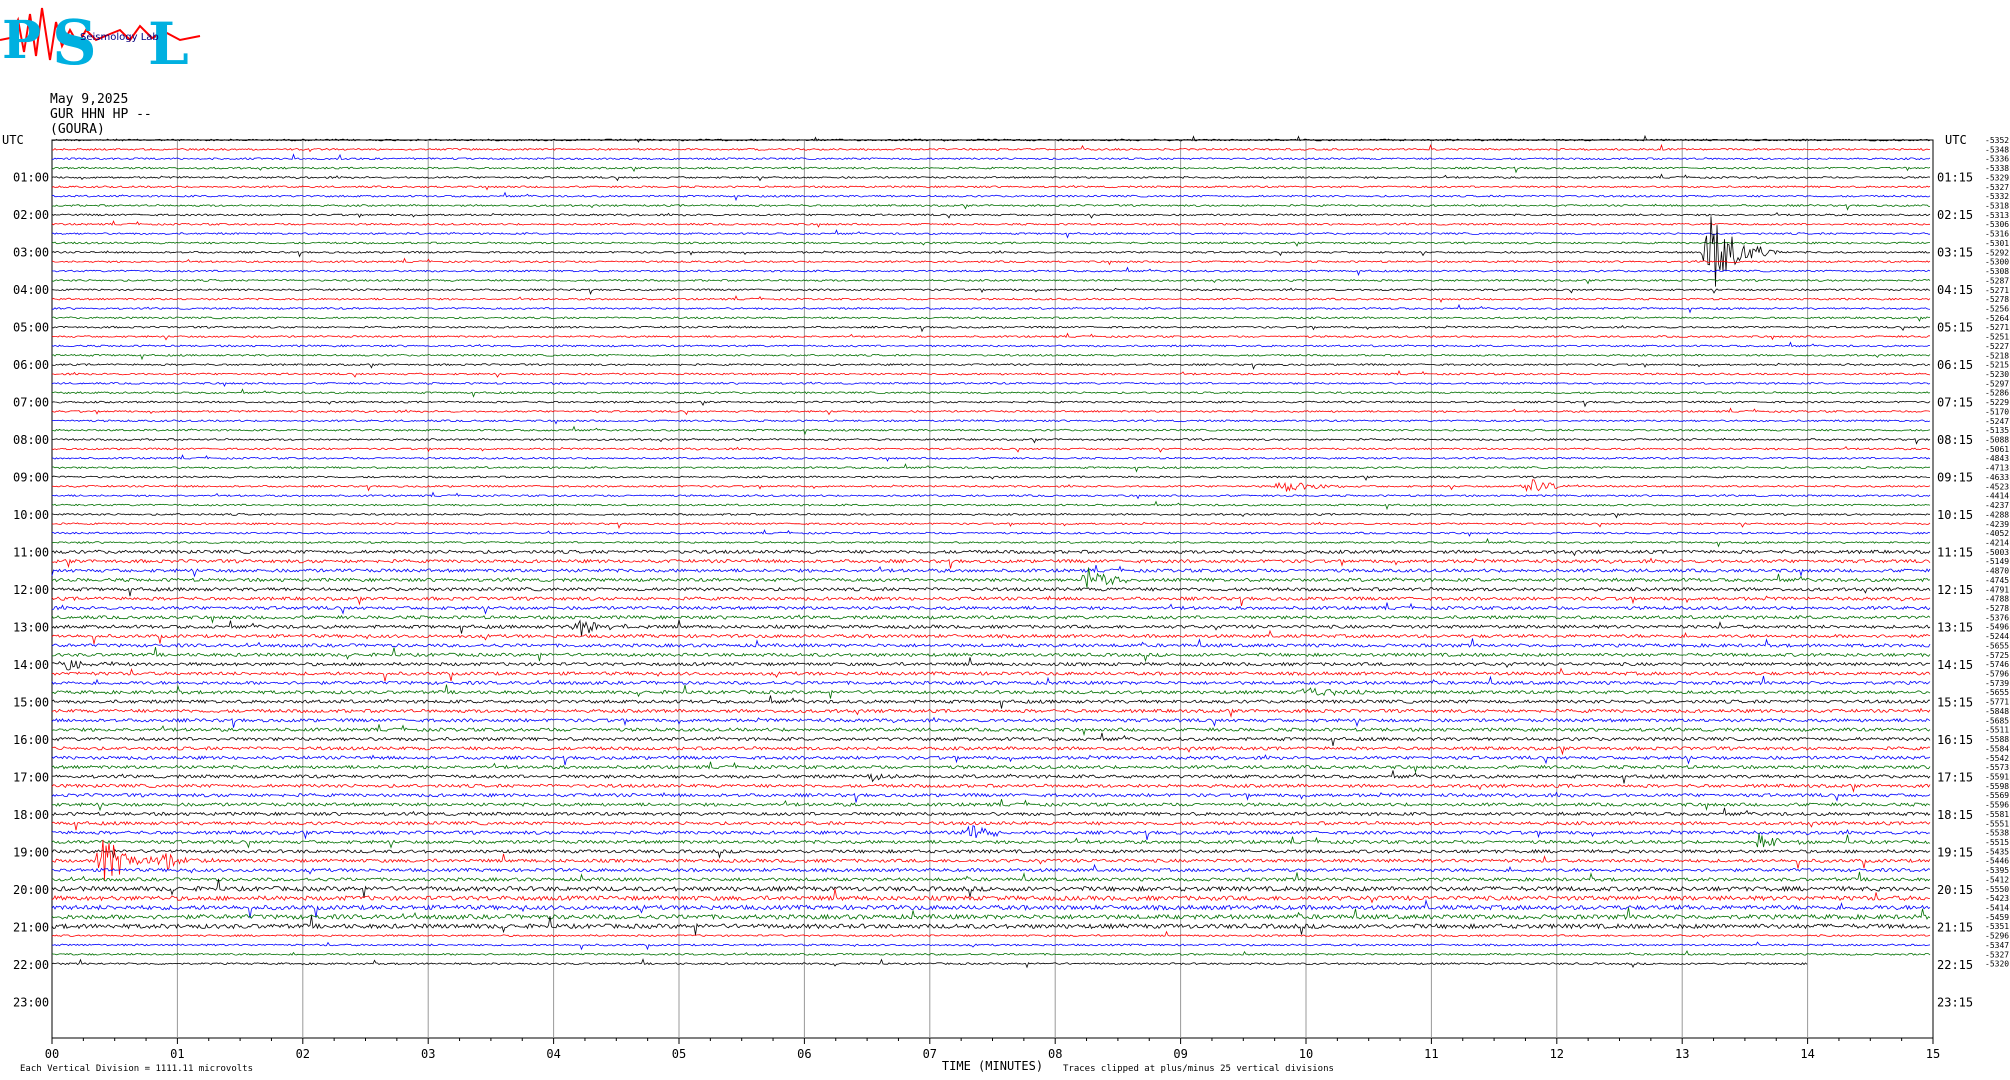 This screenshot has height=1080, width=2010. Describe the element at coordinates (553, 1054) in the screenshot. I see `x-tick-label: 04` at that location.